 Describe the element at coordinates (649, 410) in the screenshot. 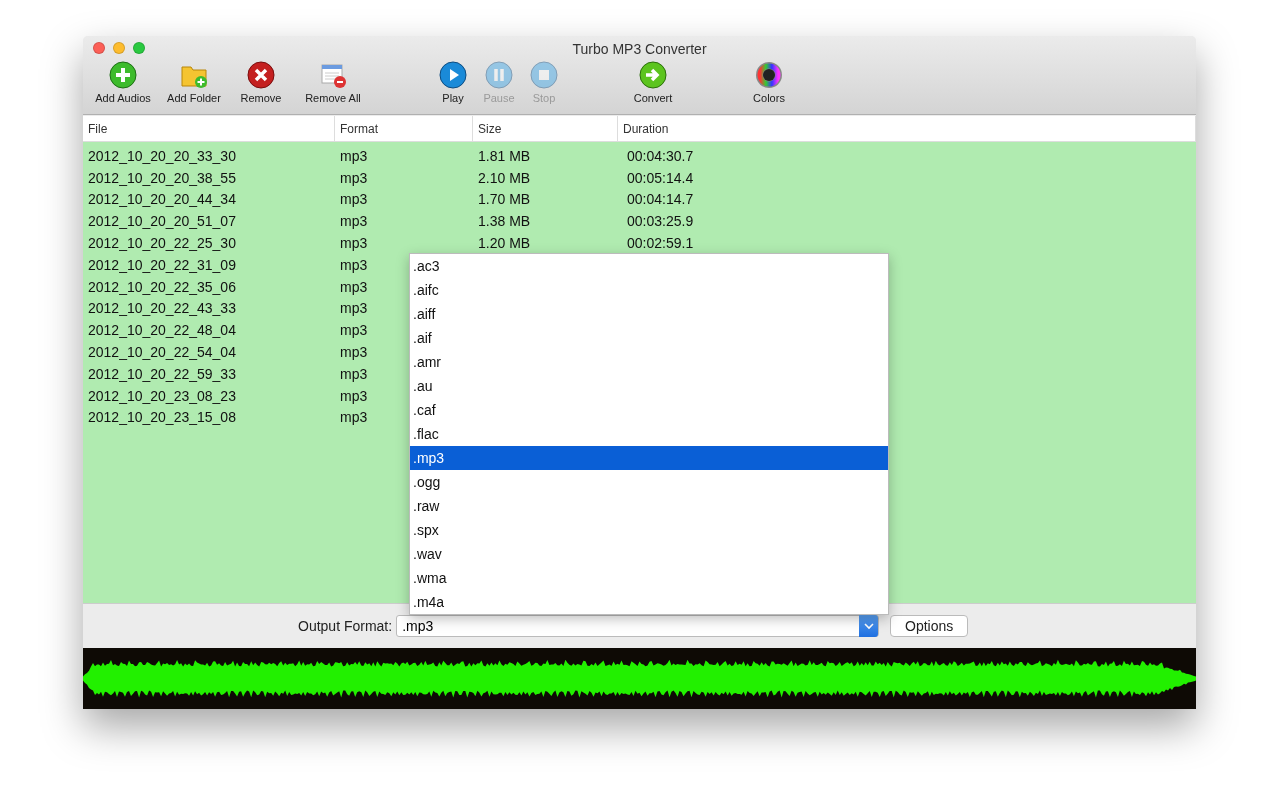

I see `menu-item: .caf` at that location.